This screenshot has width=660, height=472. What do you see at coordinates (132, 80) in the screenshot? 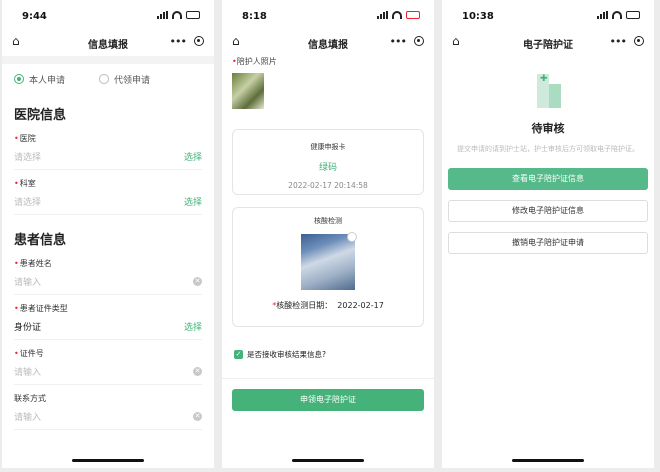
I see `radio-proxy-label: 代领申请` at bounding box center [132, 80].